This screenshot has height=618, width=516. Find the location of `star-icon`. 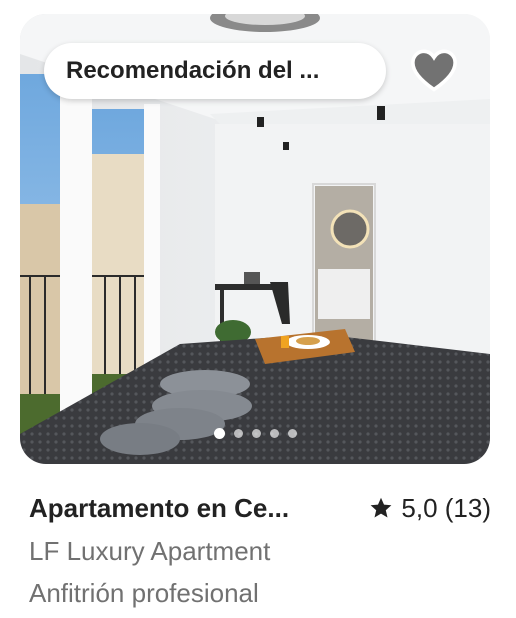

star-icon is located at coordinates (381, 507).